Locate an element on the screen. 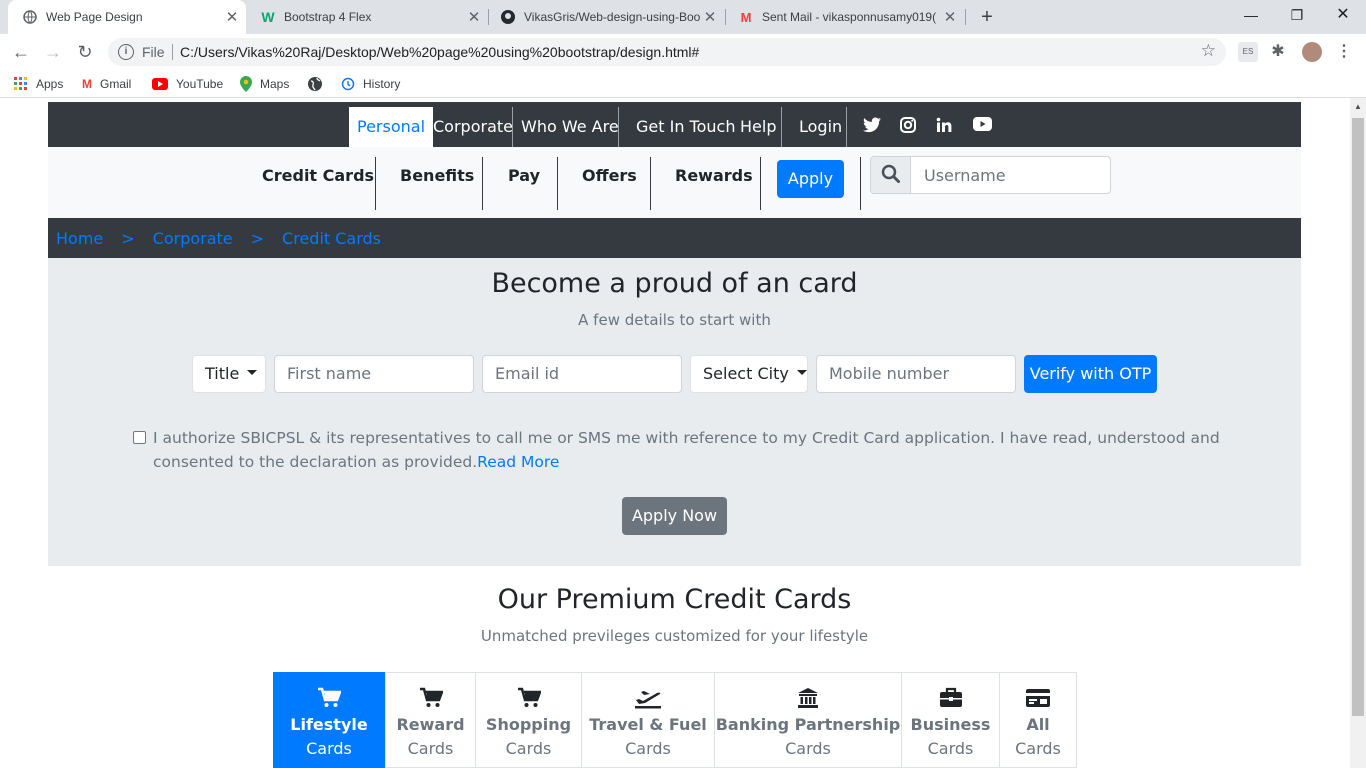  reload-icon: ↻ is located at coordinates (85, 52).